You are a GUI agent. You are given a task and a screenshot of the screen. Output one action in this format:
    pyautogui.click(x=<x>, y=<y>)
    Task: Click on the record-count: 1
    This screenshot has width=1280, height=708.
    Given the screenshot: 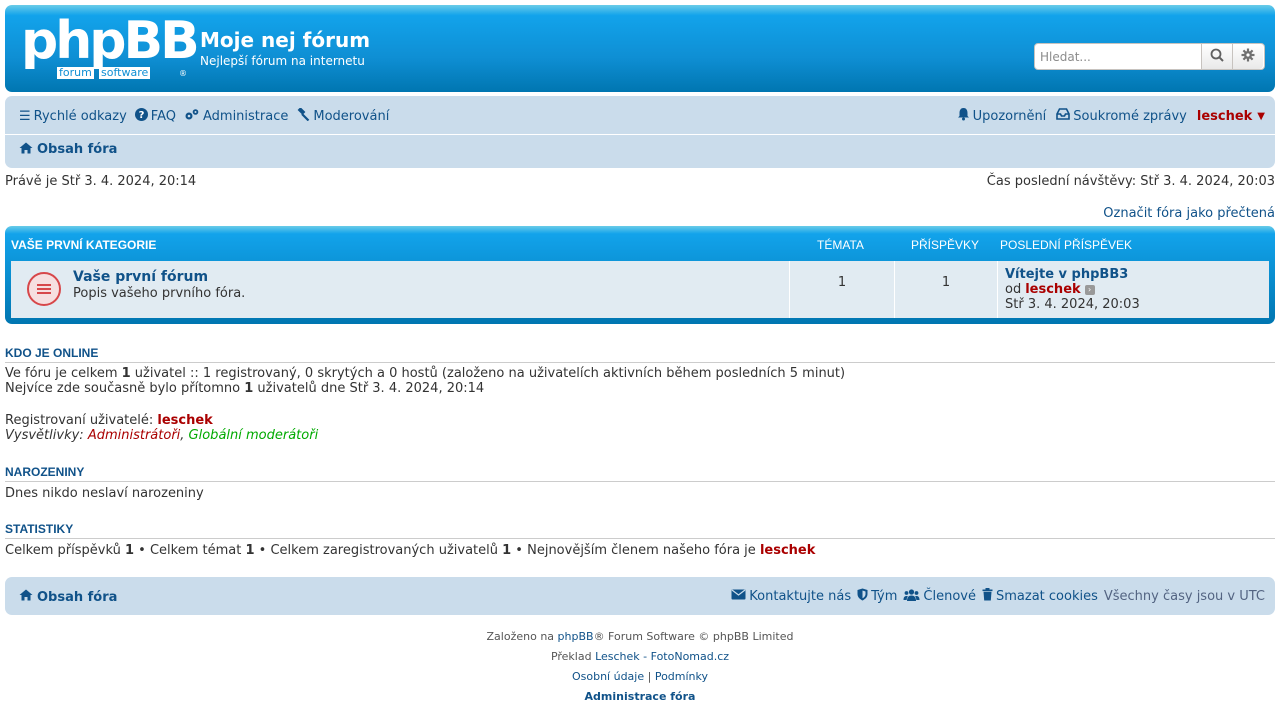 What is the action you would take?
    pyautogui.click(x=249, y=388)
    